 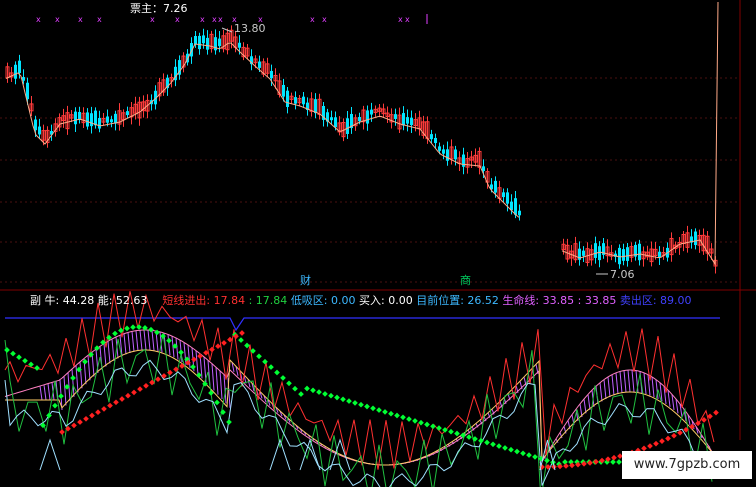 What do you see at coordinates (465, 280) in the screenshot?
I see `marker-shang: 商` at bounding box center [465, 280].